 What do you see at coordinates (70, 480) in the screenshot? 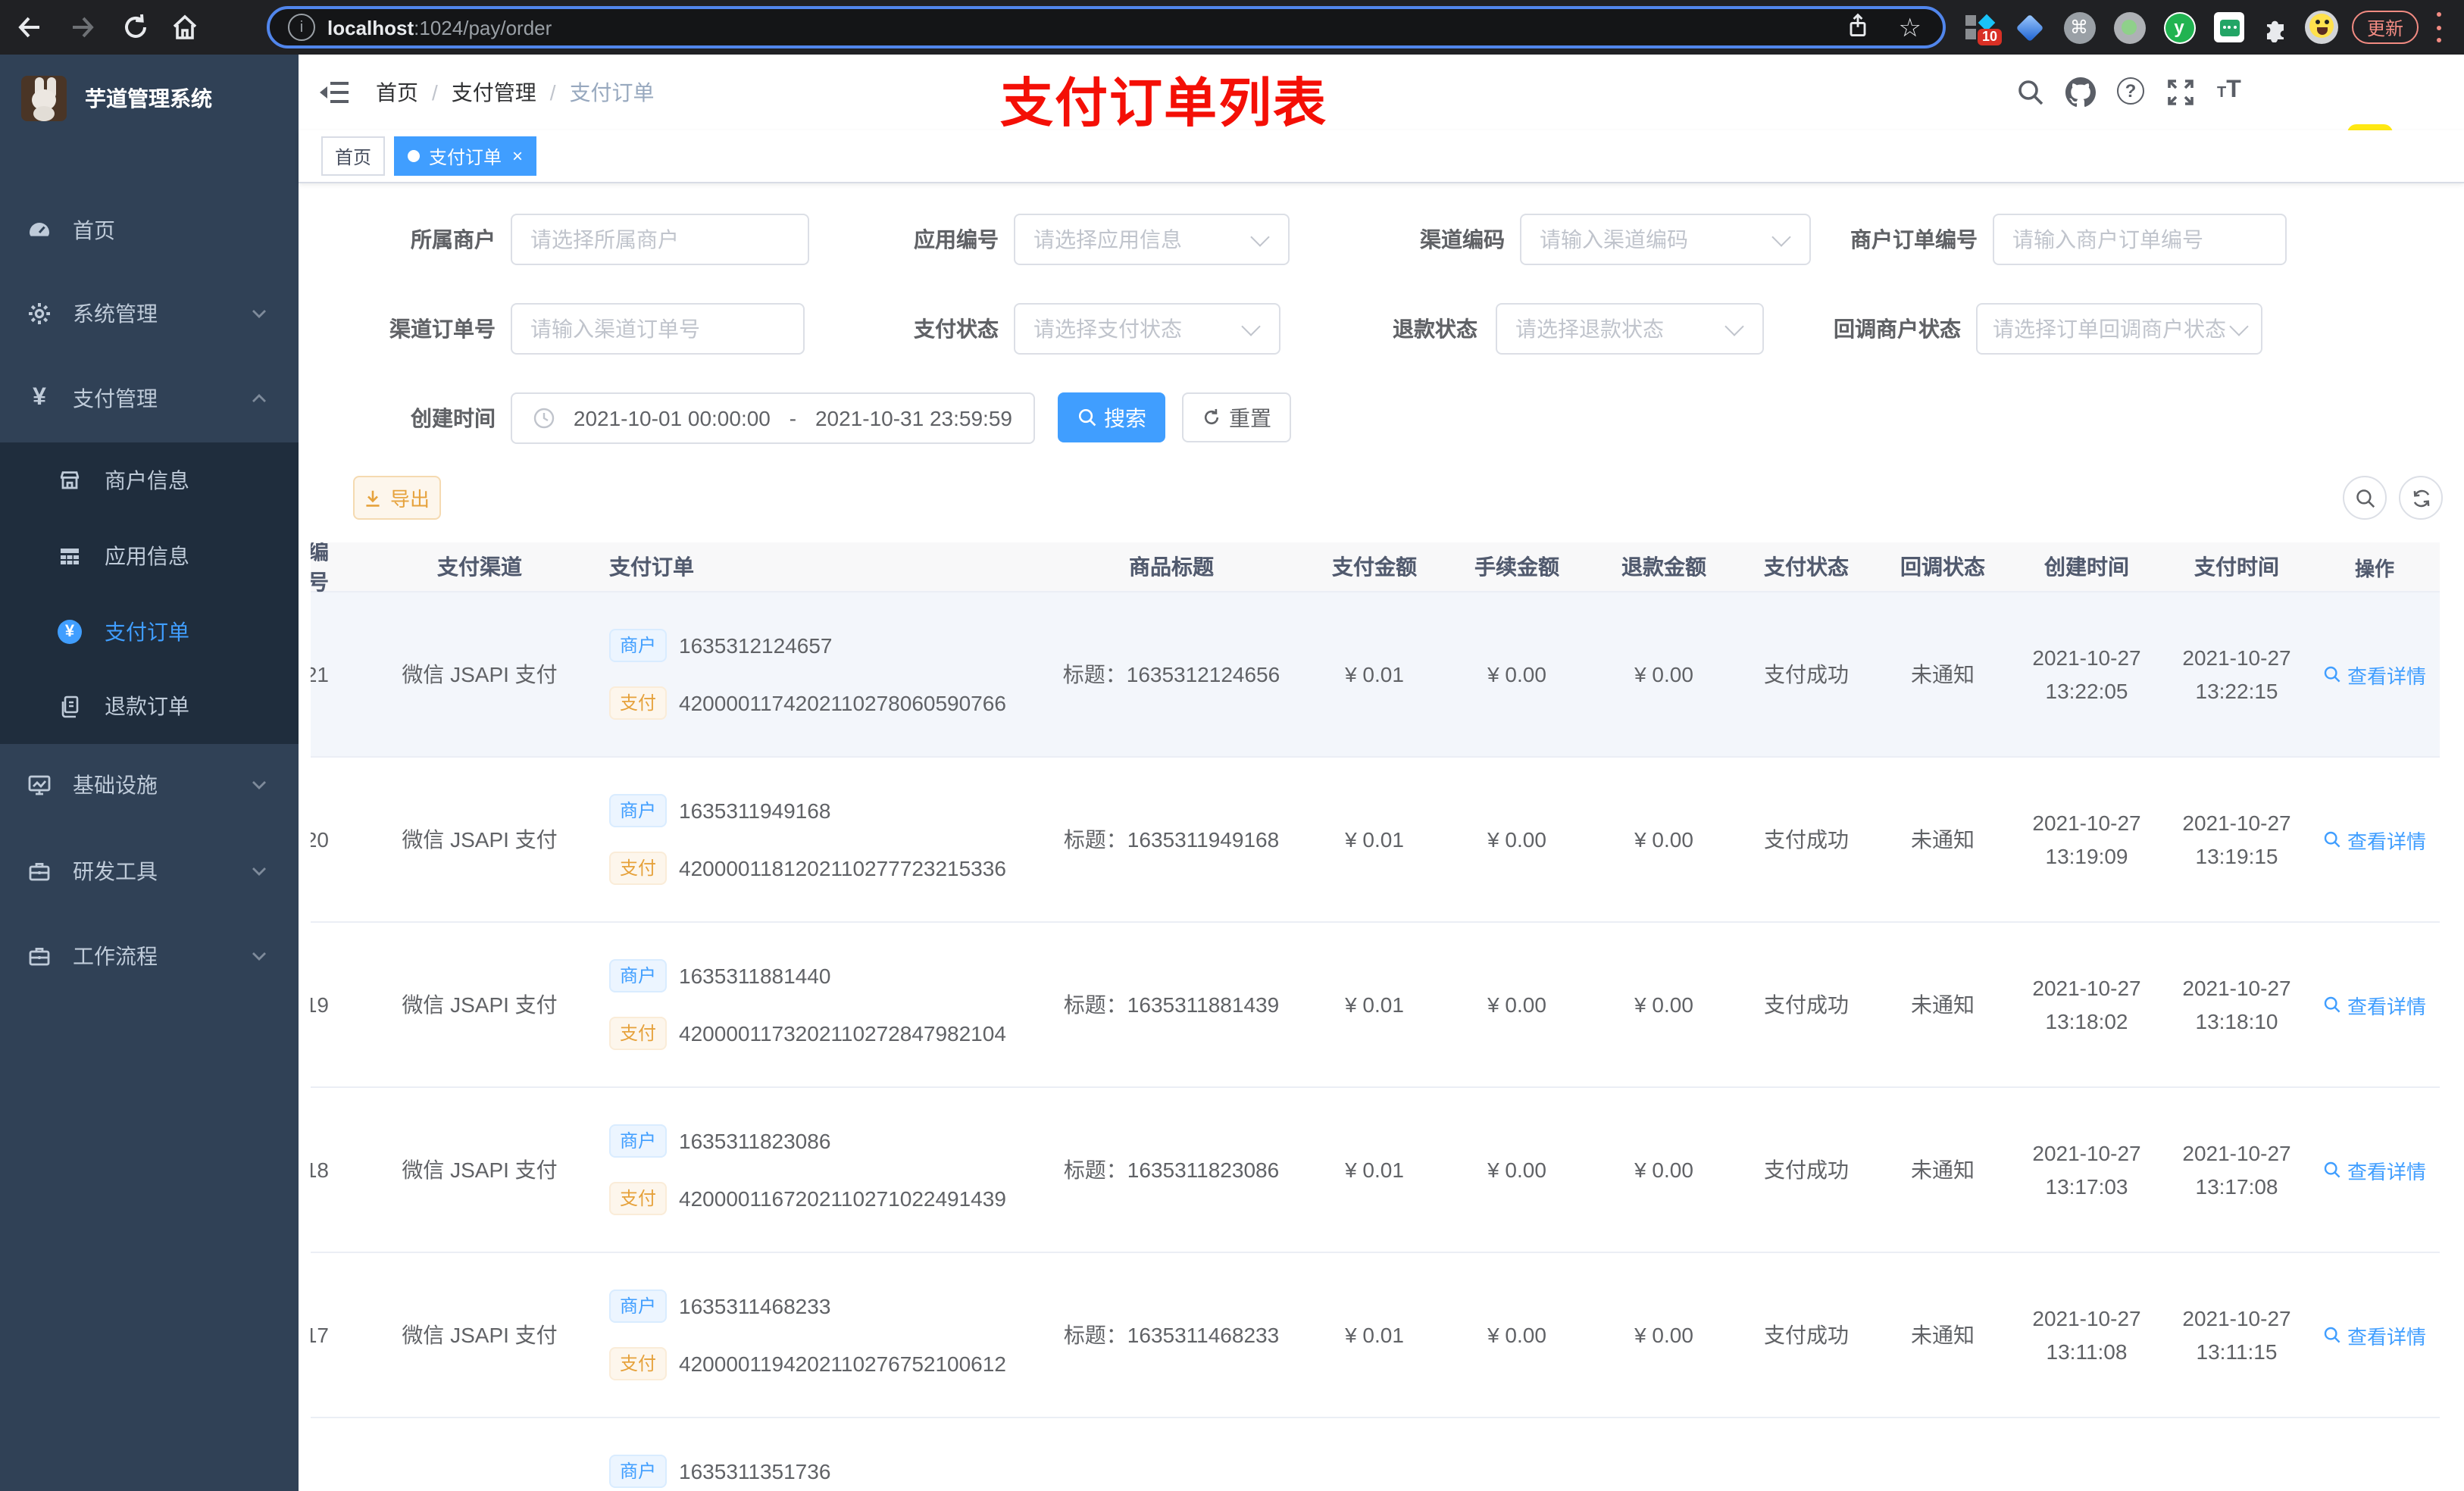
I see `shop-icon` at bounding box center [70, 480].